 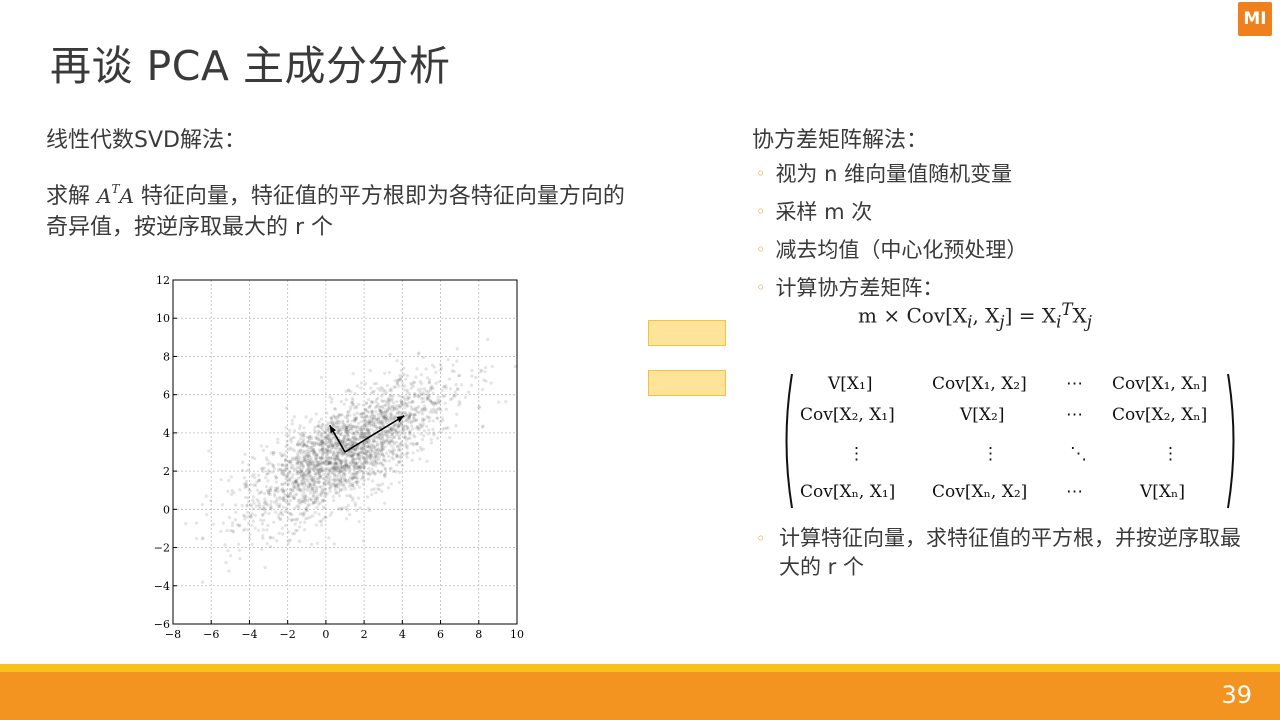 What do you see at coordinates (1089, 322) in the screenshot?
I see `formula-sub: j` at bounding box center [1089, 322].